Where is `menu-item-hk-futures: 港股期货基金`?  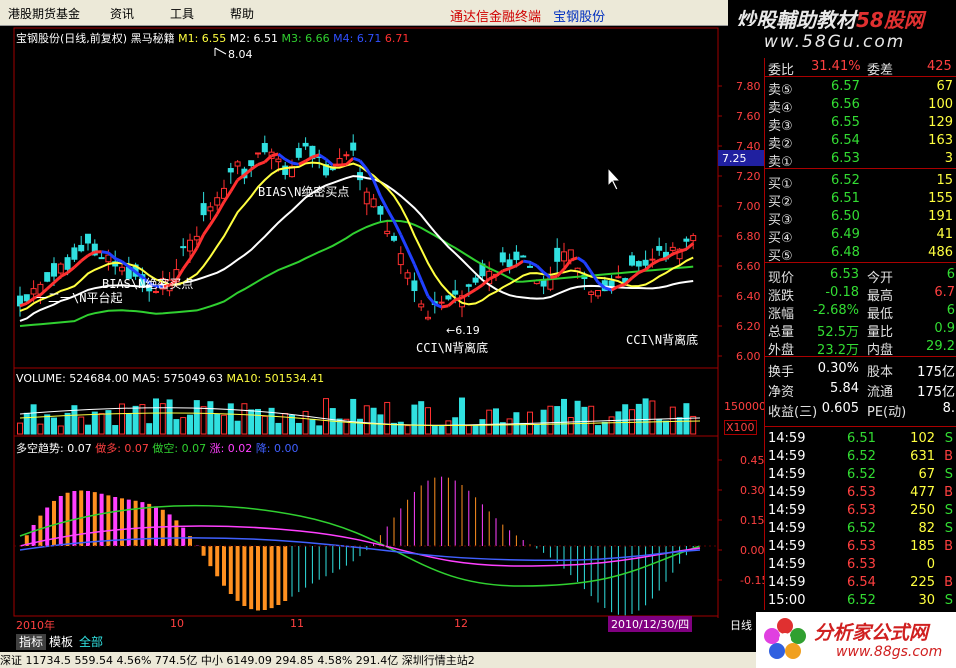
menu-item-hk-futures: 港股期货基金 is located at coordinates (44, 13).